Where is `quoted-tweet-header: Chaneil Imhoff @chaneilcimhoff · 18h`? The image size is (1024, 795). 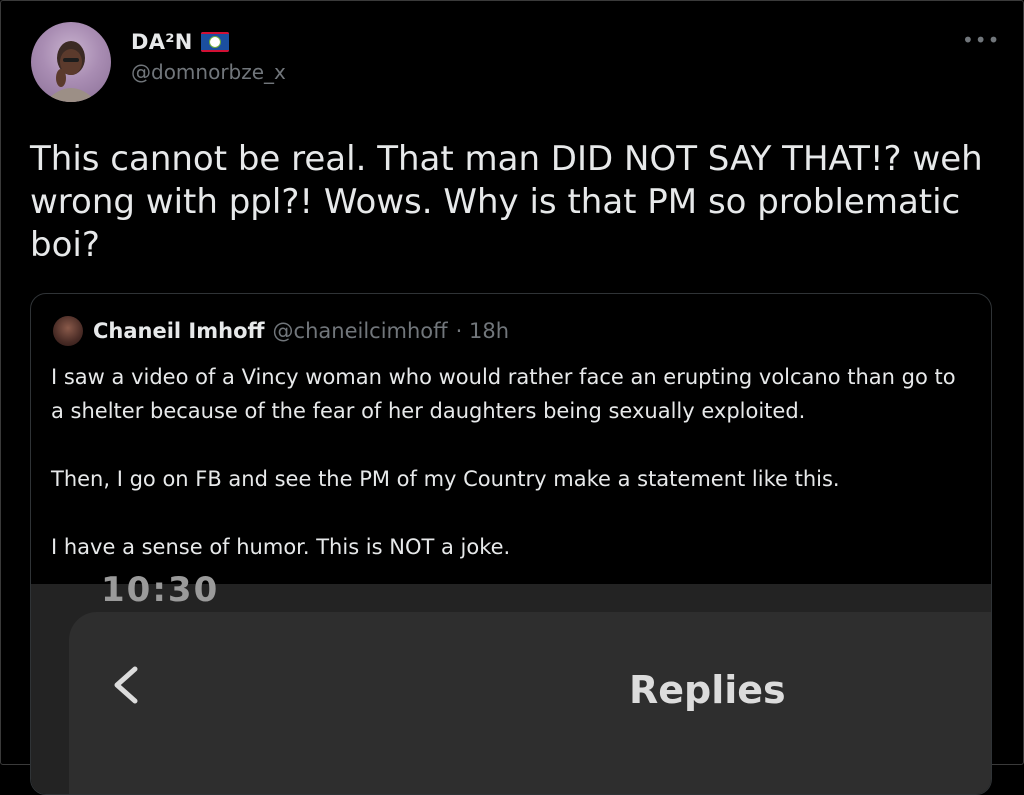
quoted-tweet-header: Chaneil Imhoff @chaneilcimhoff · 18h is located at coordinates (281, 331).